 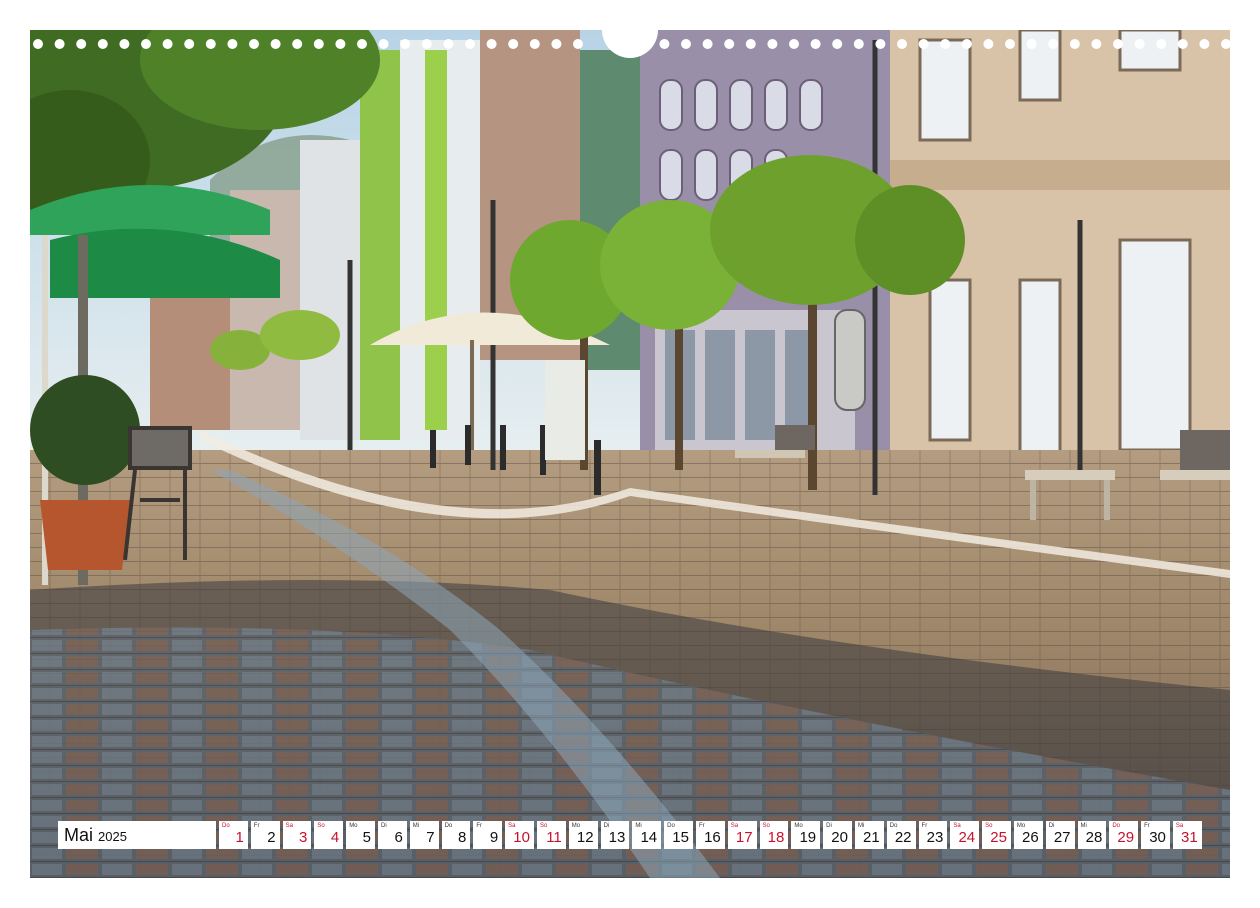 I want to click on day-cell: Do 1, so click(x=233, y=835).